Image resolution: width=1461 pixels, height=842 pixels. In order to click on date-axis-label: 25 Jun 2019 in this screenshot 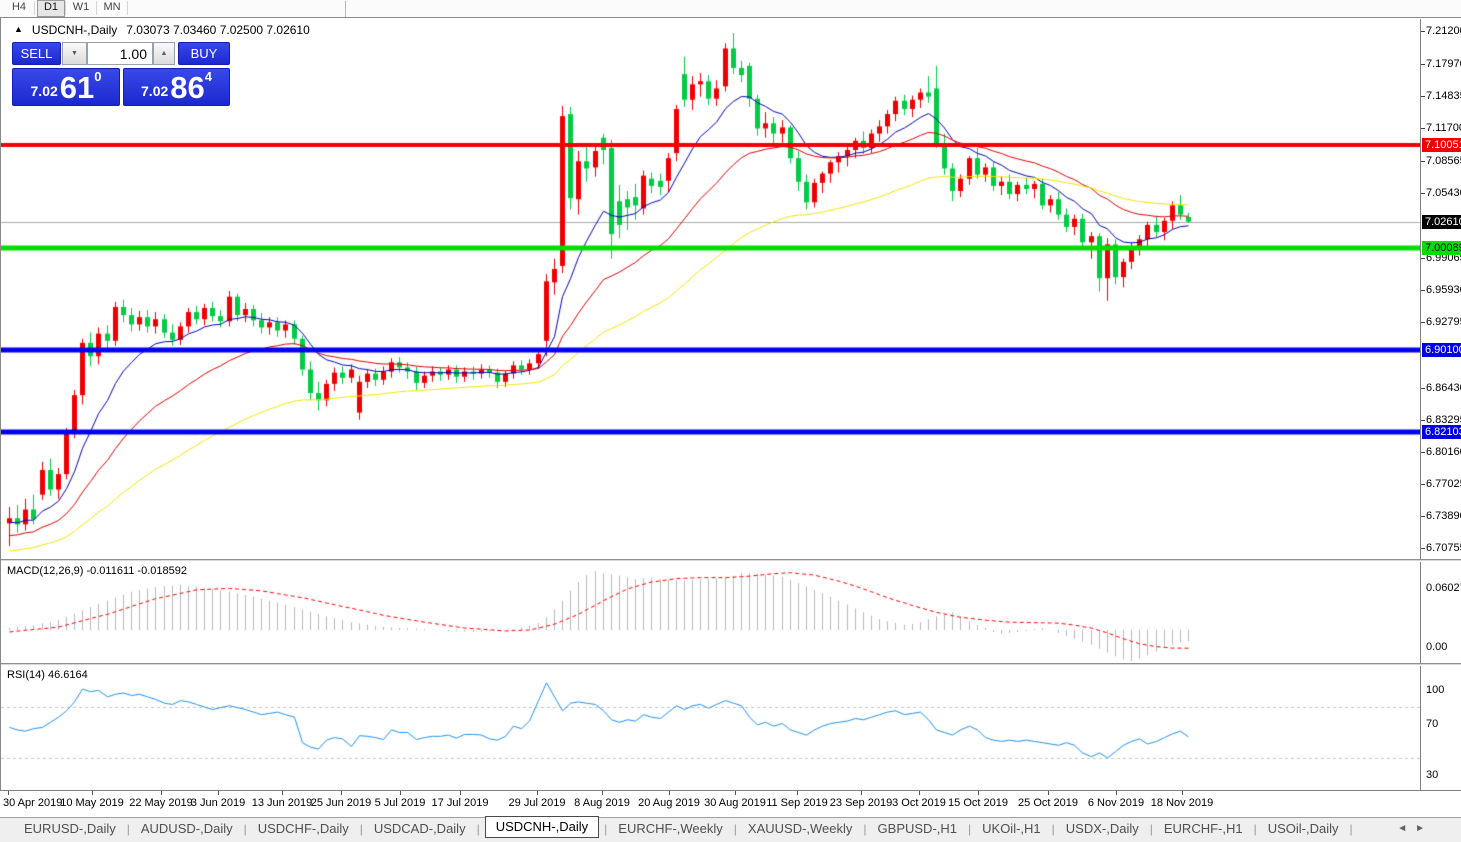, I will do `click(341, 803)`.